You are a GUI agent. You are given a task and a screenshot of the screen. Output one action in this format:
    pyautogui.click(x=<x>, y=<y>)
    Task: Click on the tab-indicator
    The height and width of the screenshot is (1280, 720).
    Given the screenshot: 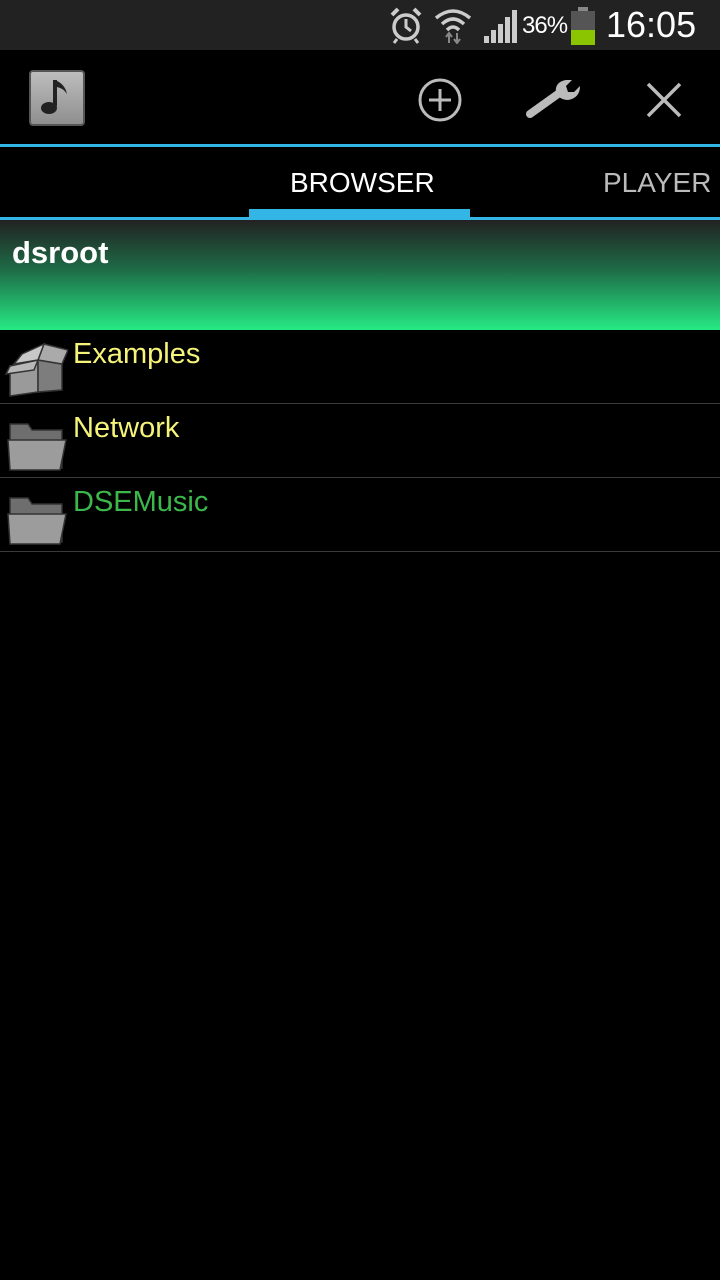 What is the action you would take?
    pyautogui.click(x=359, y=213)
    